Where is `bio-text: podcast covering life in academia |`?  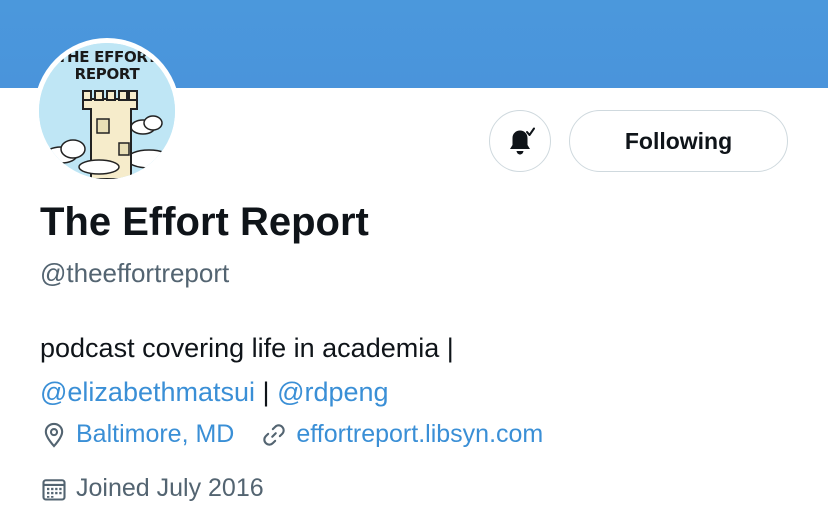
bio-text: podcast covering life in academia | is located at coordinates (247, 348).